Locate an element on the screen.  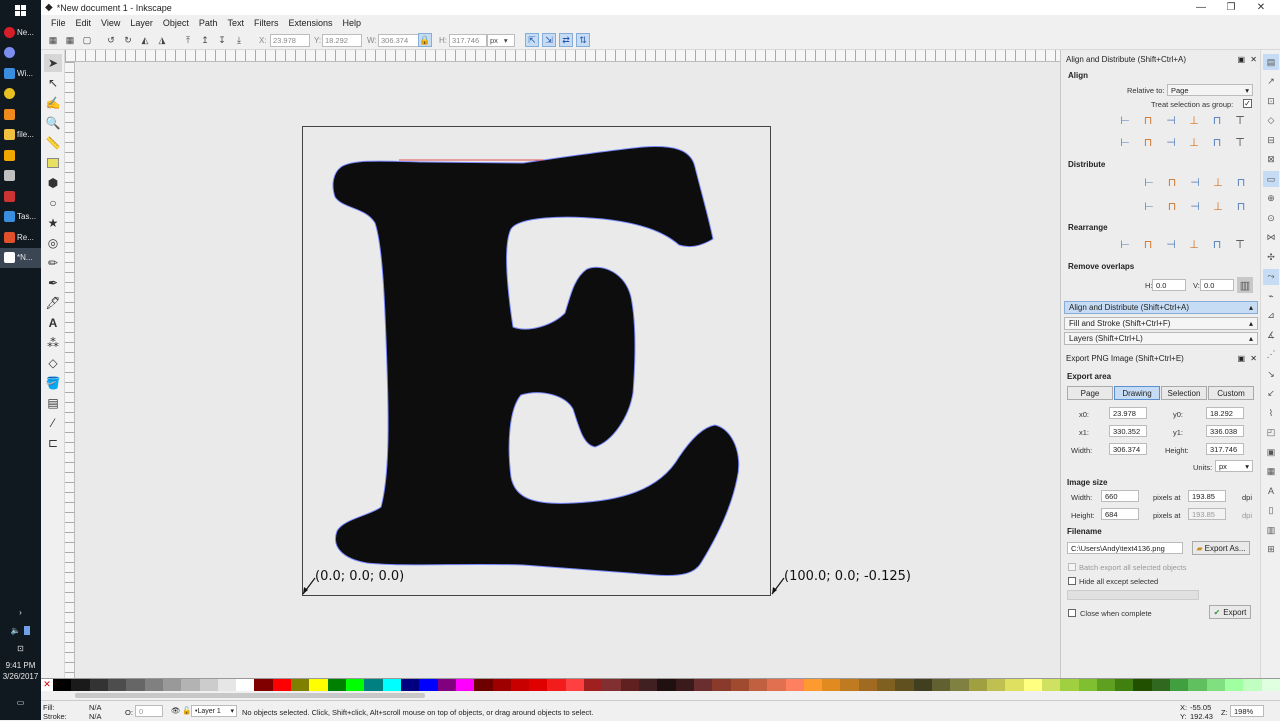
distribute-vert-icon: ⊣ is located at coordinates (1195, 206).